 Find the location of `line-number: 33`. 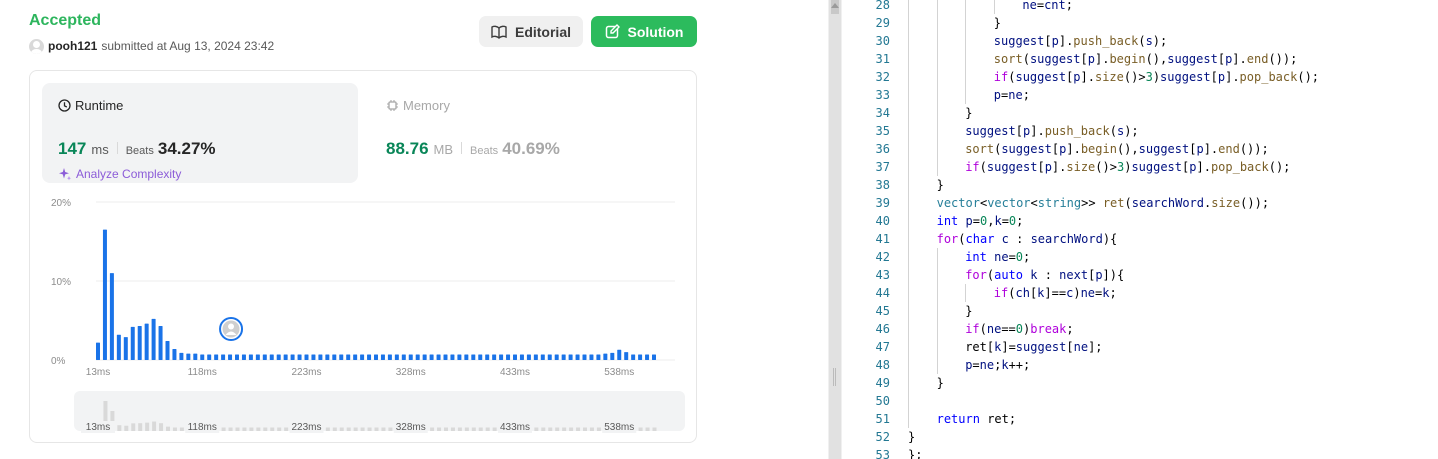

line-number: 33 is located at coordinates (882, 95).